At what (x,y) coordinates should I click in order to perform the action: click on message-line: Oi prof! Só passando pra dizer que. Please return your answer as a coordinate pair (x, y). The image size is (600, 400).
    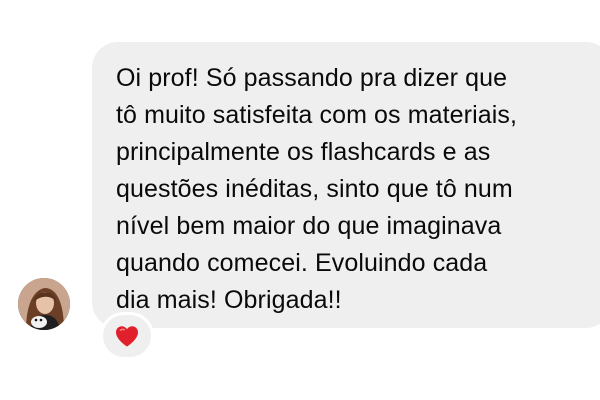
    Looking at the image, I should click on (312, 78).